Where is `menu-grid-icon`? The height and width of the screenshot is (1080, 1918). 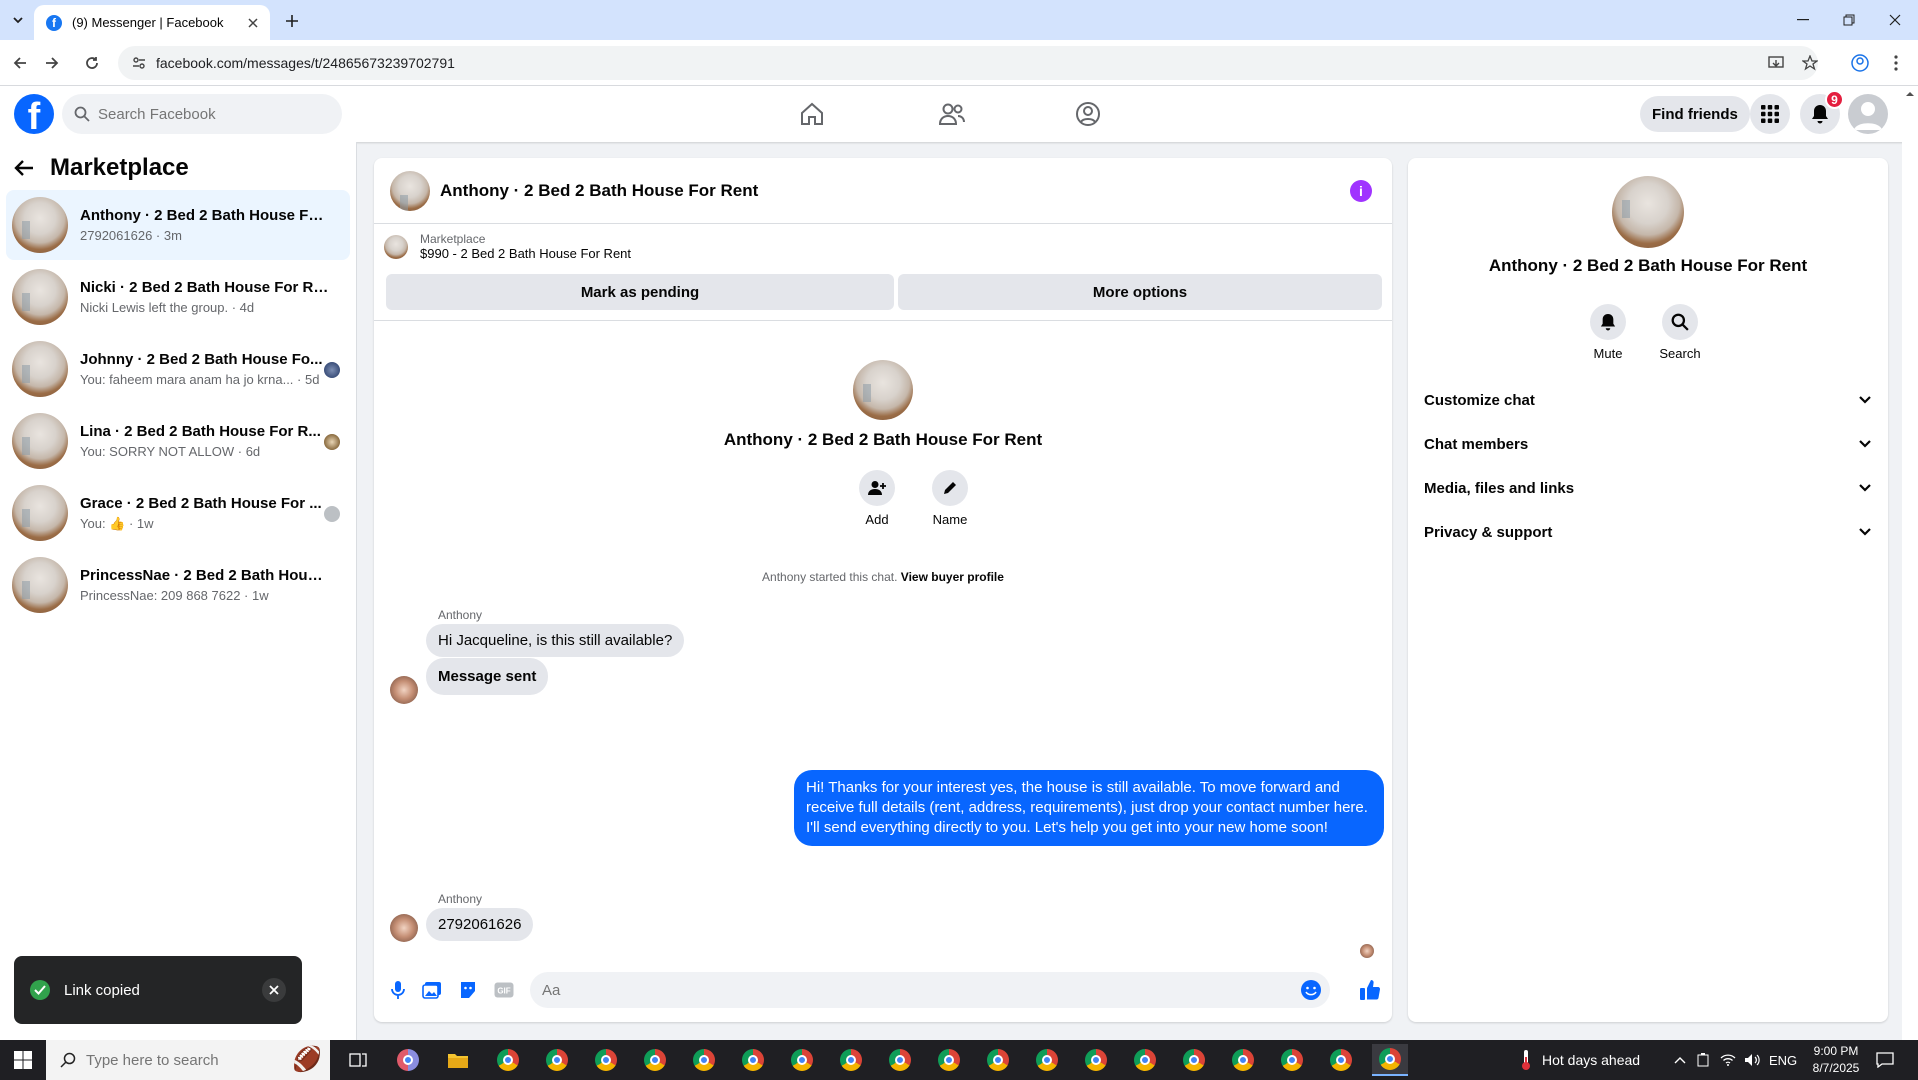 menu-grid-icon is located at coordinates (1770, 114).